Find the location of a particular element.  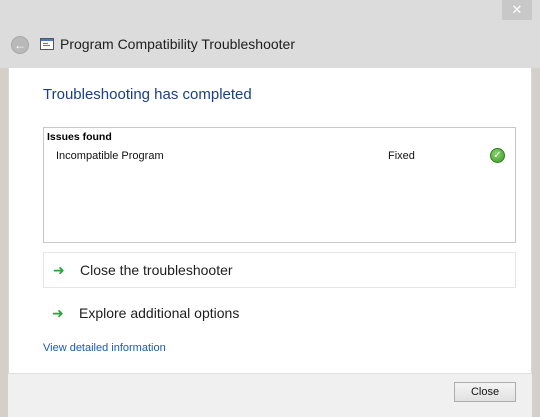

close-icon: ✕ is located at coordinates (517, 9).